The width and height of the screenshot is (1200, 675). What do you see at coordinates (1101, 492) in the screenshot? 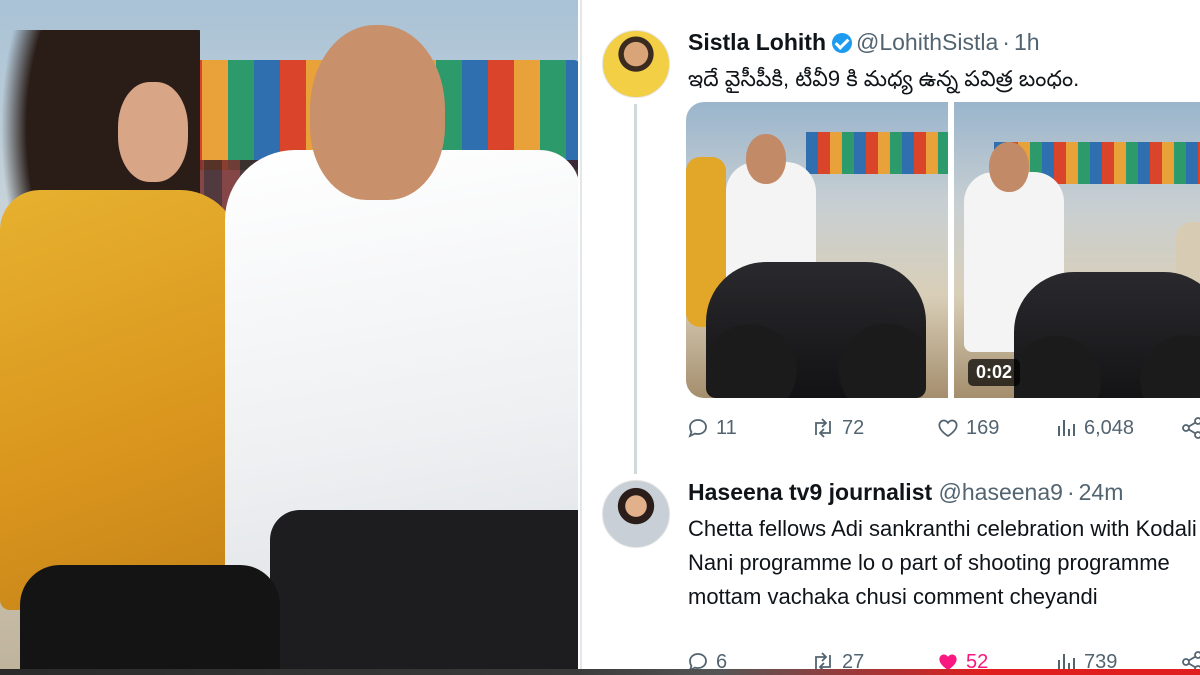
I see `tweet-timestamp: 24m` at bounding box center [1101, 492].